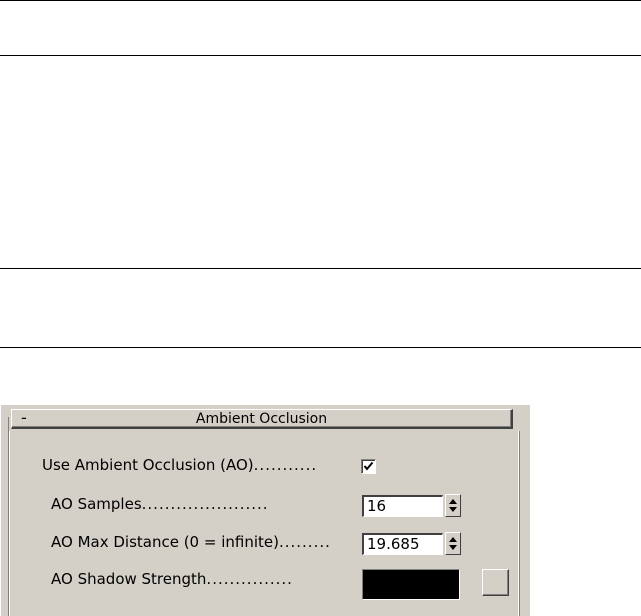  I want to click on use-ao-checkbox, so click(368, 466).